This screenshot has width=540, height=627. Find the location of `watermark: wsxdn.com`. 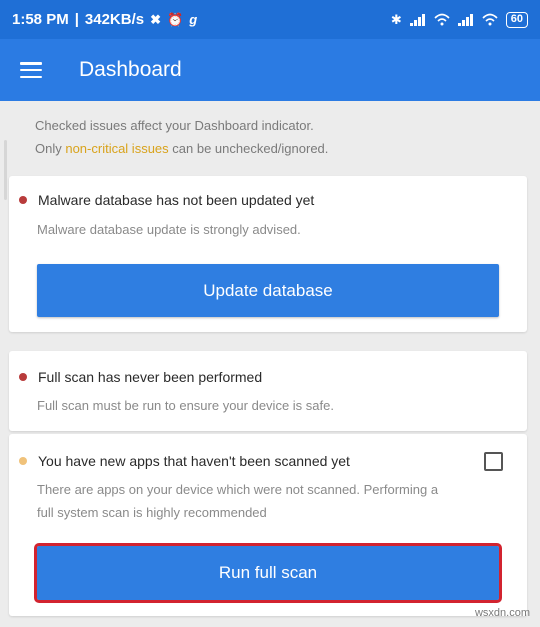

watermark: wsxdn.com is located at coordinates (502, 613).